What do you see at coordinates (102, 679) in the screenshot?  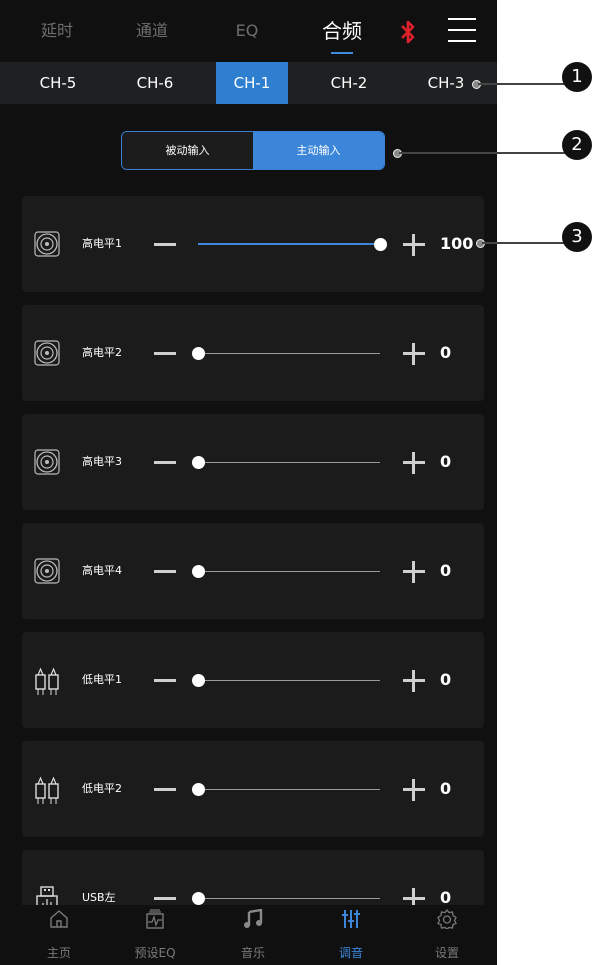 I see `level-label: 低电平1` at bounding box center [102, 679].